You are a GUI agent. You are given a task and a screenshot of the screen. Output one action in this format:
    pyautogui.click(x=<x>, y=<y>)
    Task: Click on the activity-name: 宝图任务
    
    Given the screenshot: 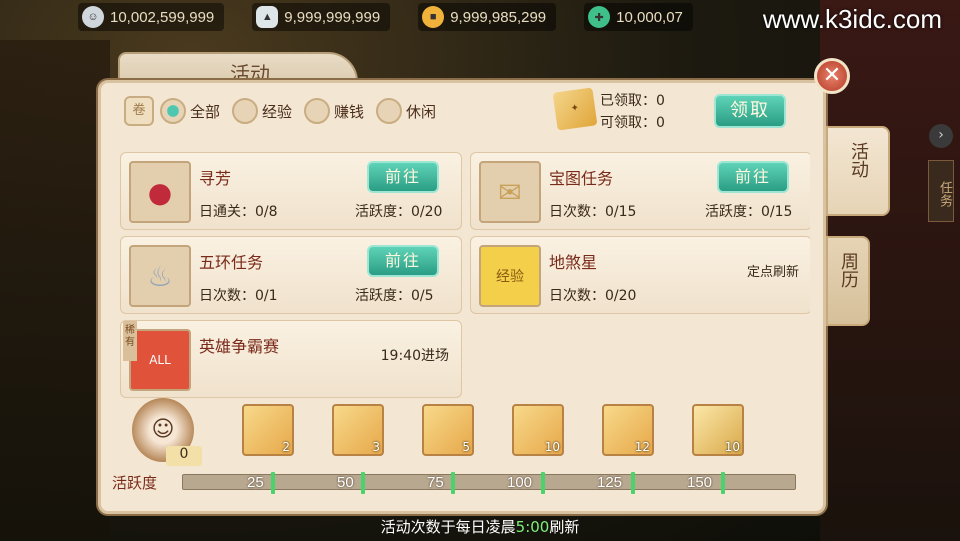 What is the action you would take?
    pyautogui.click(x=581, y=178)
    